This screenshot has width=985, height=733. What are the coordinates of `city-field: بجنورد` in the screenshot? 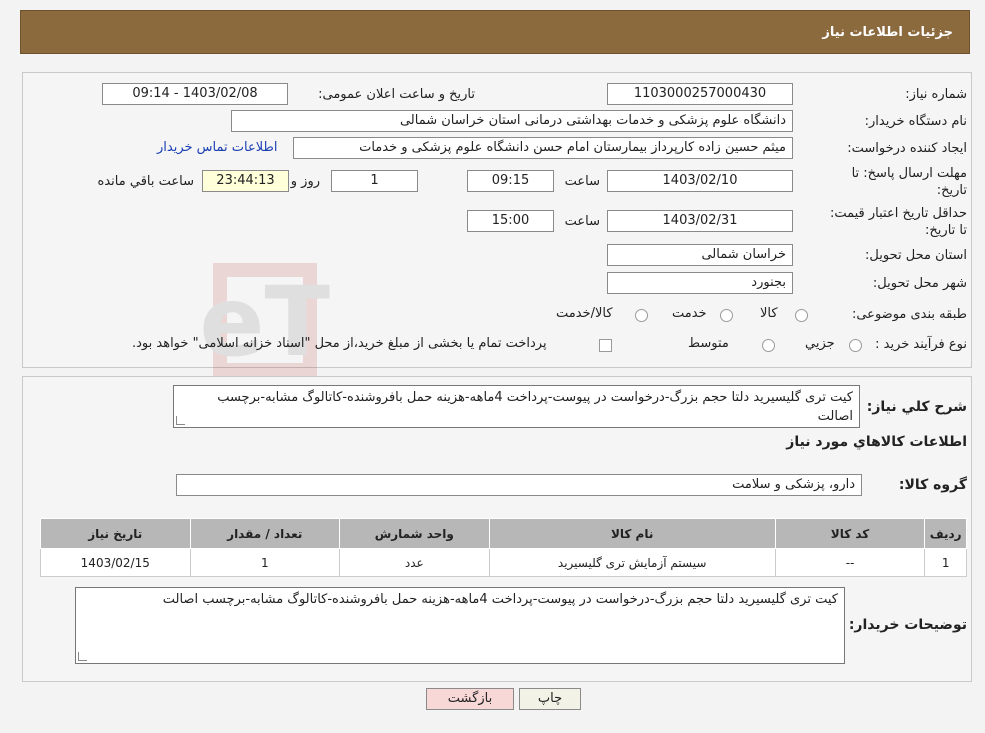 It's located at (700, 283).